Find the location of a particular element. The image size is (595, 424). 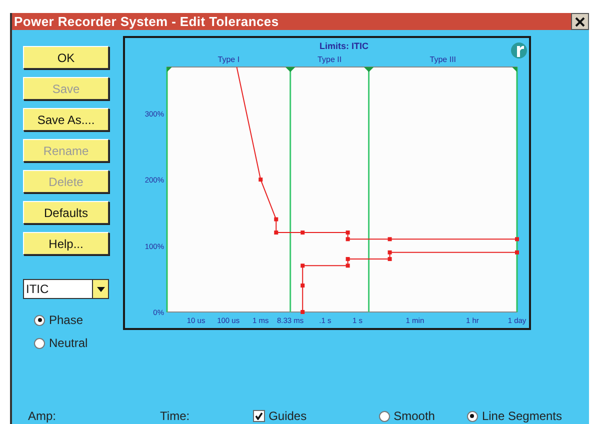

radio-label: Phase is located at coordinates (66, 320).